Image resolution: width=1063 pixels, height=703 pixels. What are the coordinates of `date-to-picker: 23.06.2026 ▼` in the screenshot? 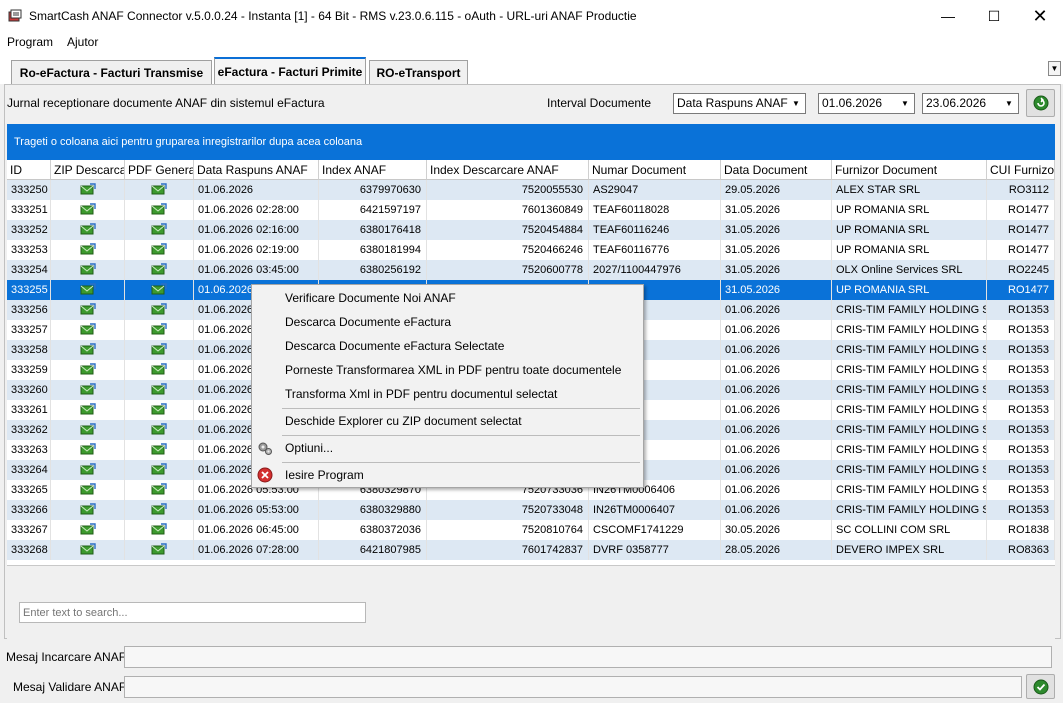 It's located at (970, 103).